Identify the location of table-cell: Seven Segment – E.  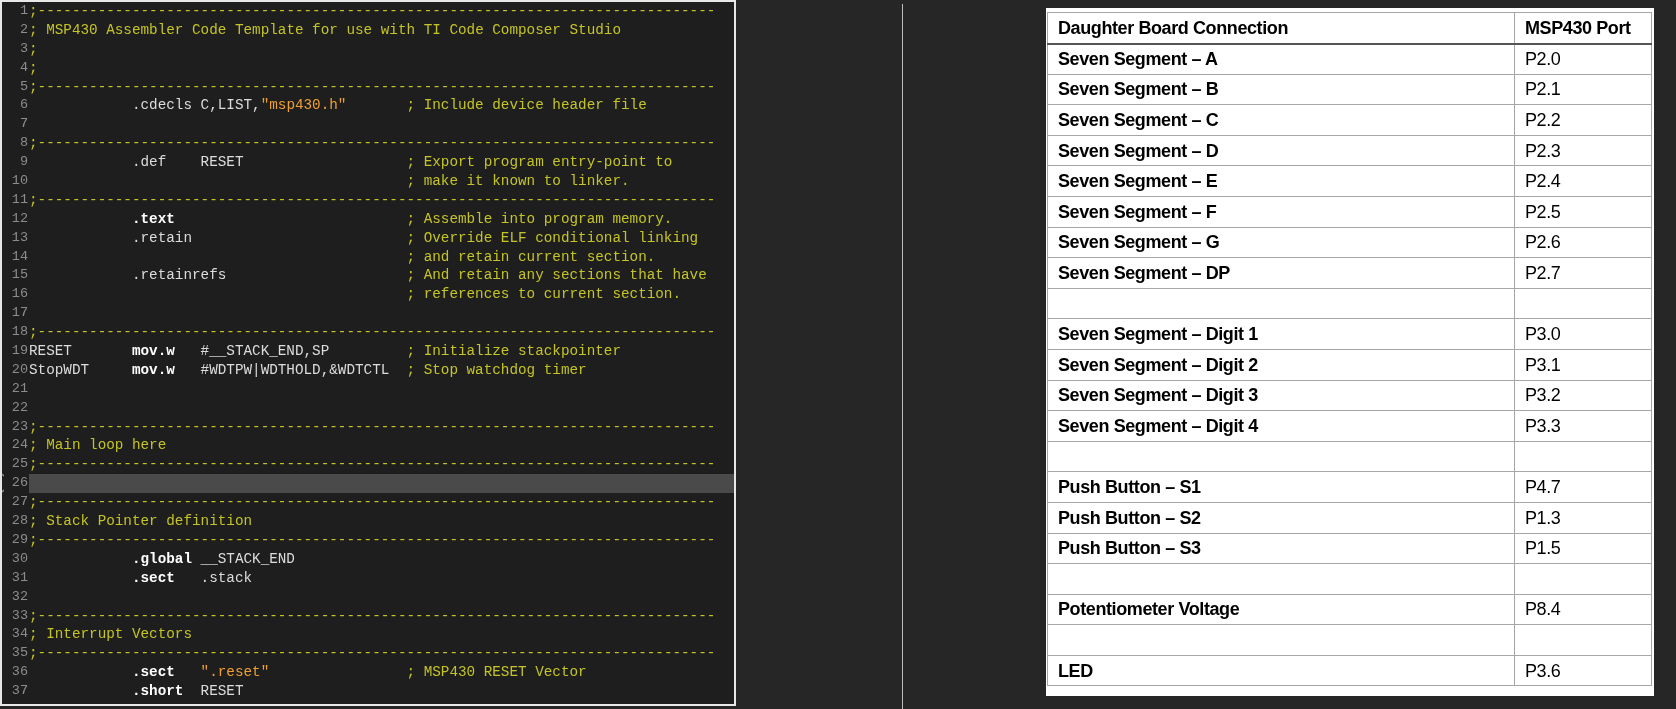
(1281, 181).